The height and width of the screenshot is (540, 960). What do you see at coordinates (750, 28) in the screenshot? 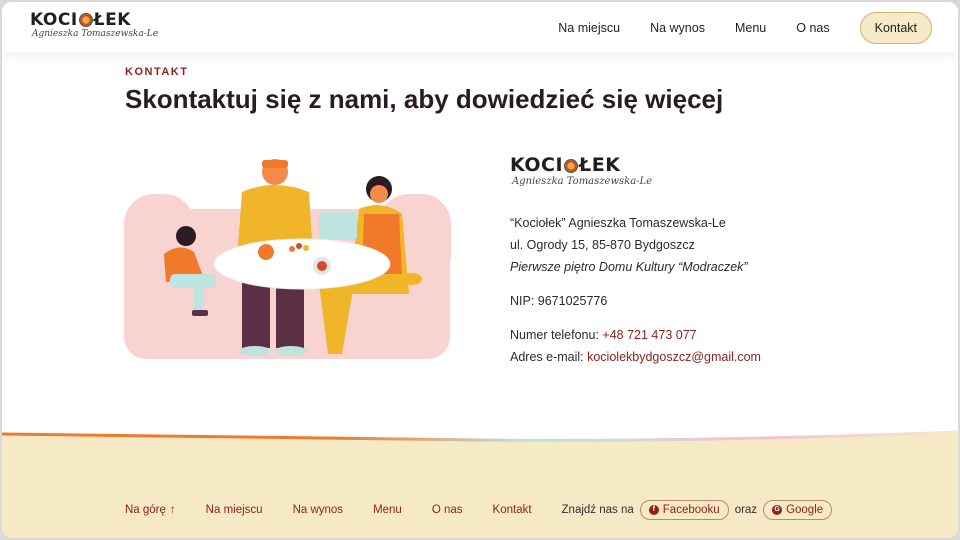
I see `nav-menu: Menu` at bounding box center [750, 28].